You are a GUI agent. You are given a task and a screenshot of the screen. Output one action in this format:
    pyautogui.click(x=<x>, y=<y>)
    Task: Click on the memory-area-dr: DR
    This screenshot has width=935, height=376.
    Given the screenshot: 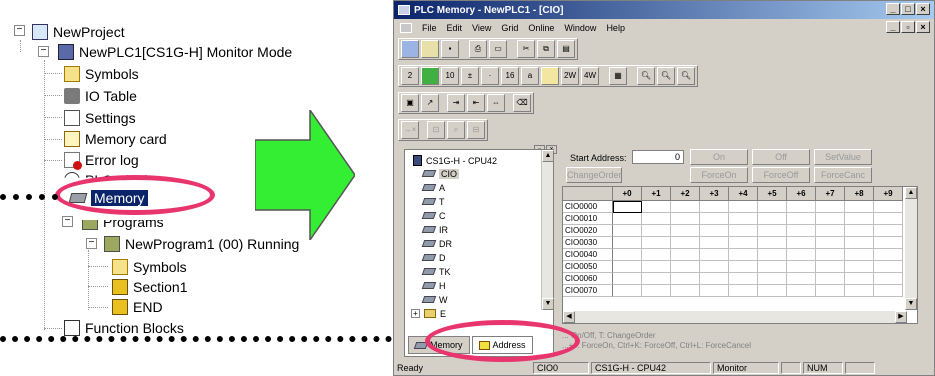 What is the action you would take?
    pyautogui.click(x=436, y=243)
    